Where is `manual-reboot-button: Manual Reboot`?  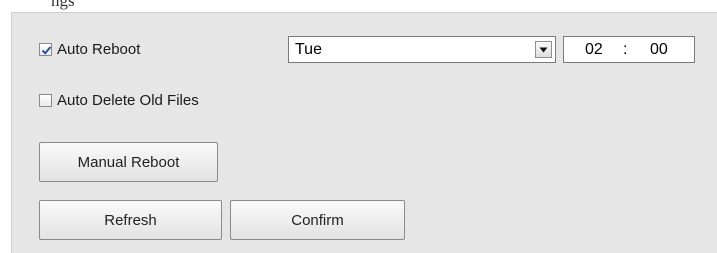
manual-reboot-button: Manual Reboot is located at coordinates (128, 162).